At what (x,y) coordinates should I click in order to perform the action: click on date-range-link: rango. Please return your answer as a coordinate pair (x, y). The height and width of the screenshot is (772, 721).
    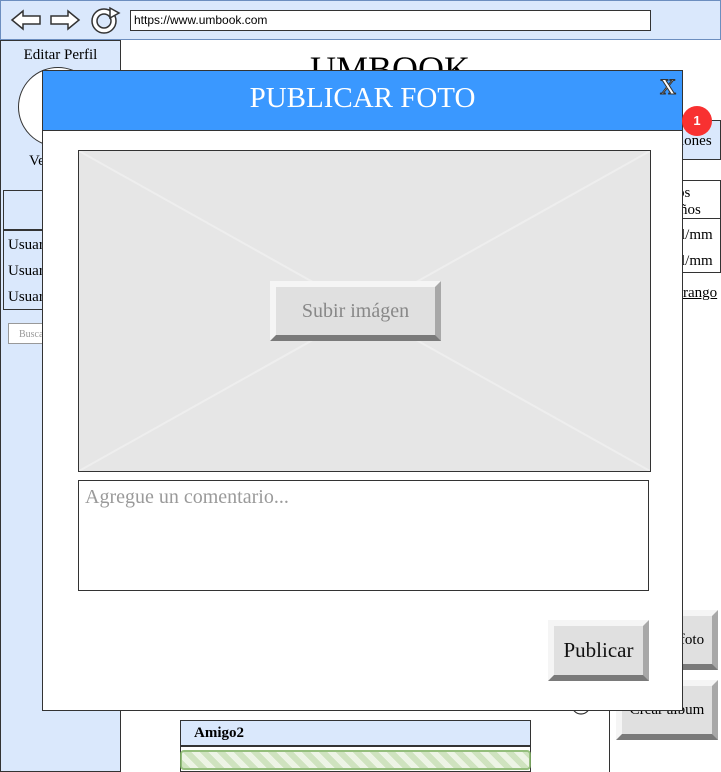
    Looking at the image, I should click on (700, 293).